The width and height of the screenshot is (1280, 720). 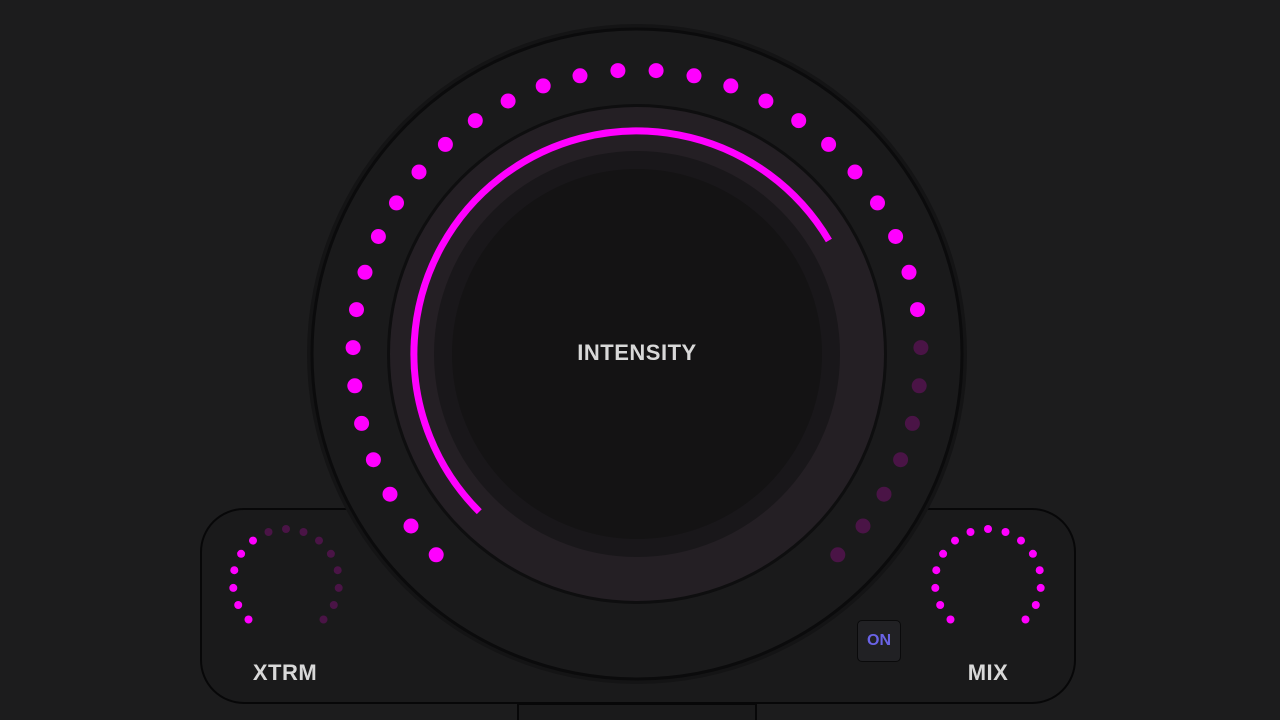 I want to click on xtrm-knob, so click(x=286, y=574).